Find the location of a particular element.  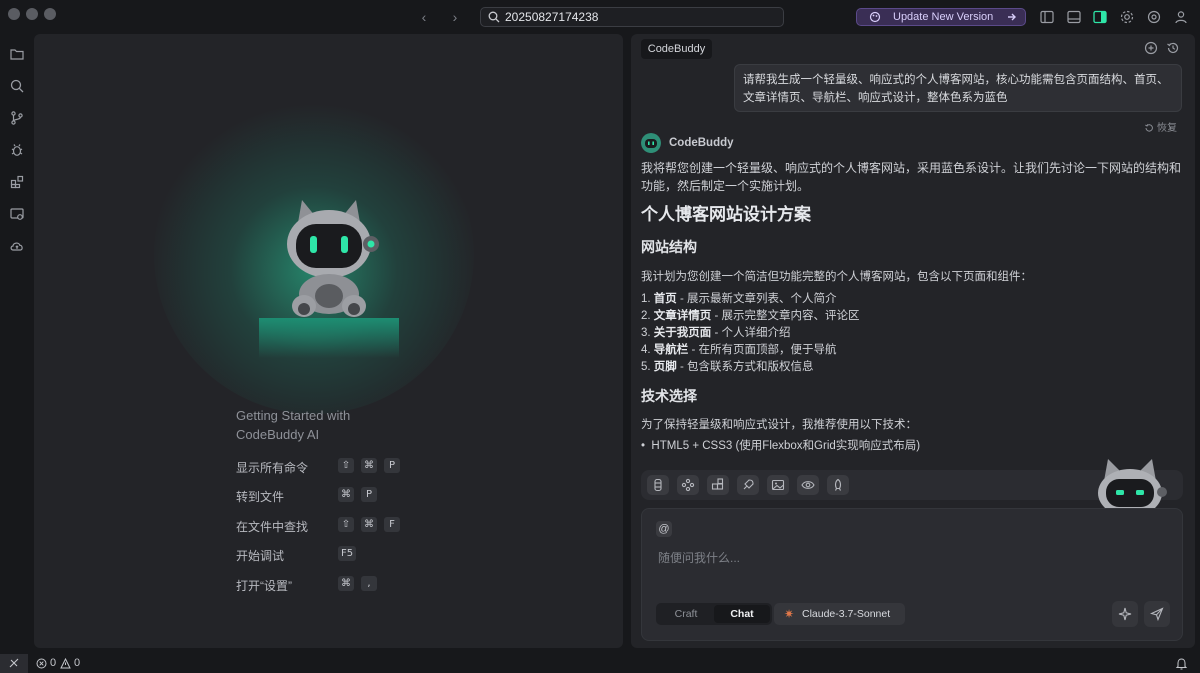

remote-indicator-button is located at coordinates (14, 663).